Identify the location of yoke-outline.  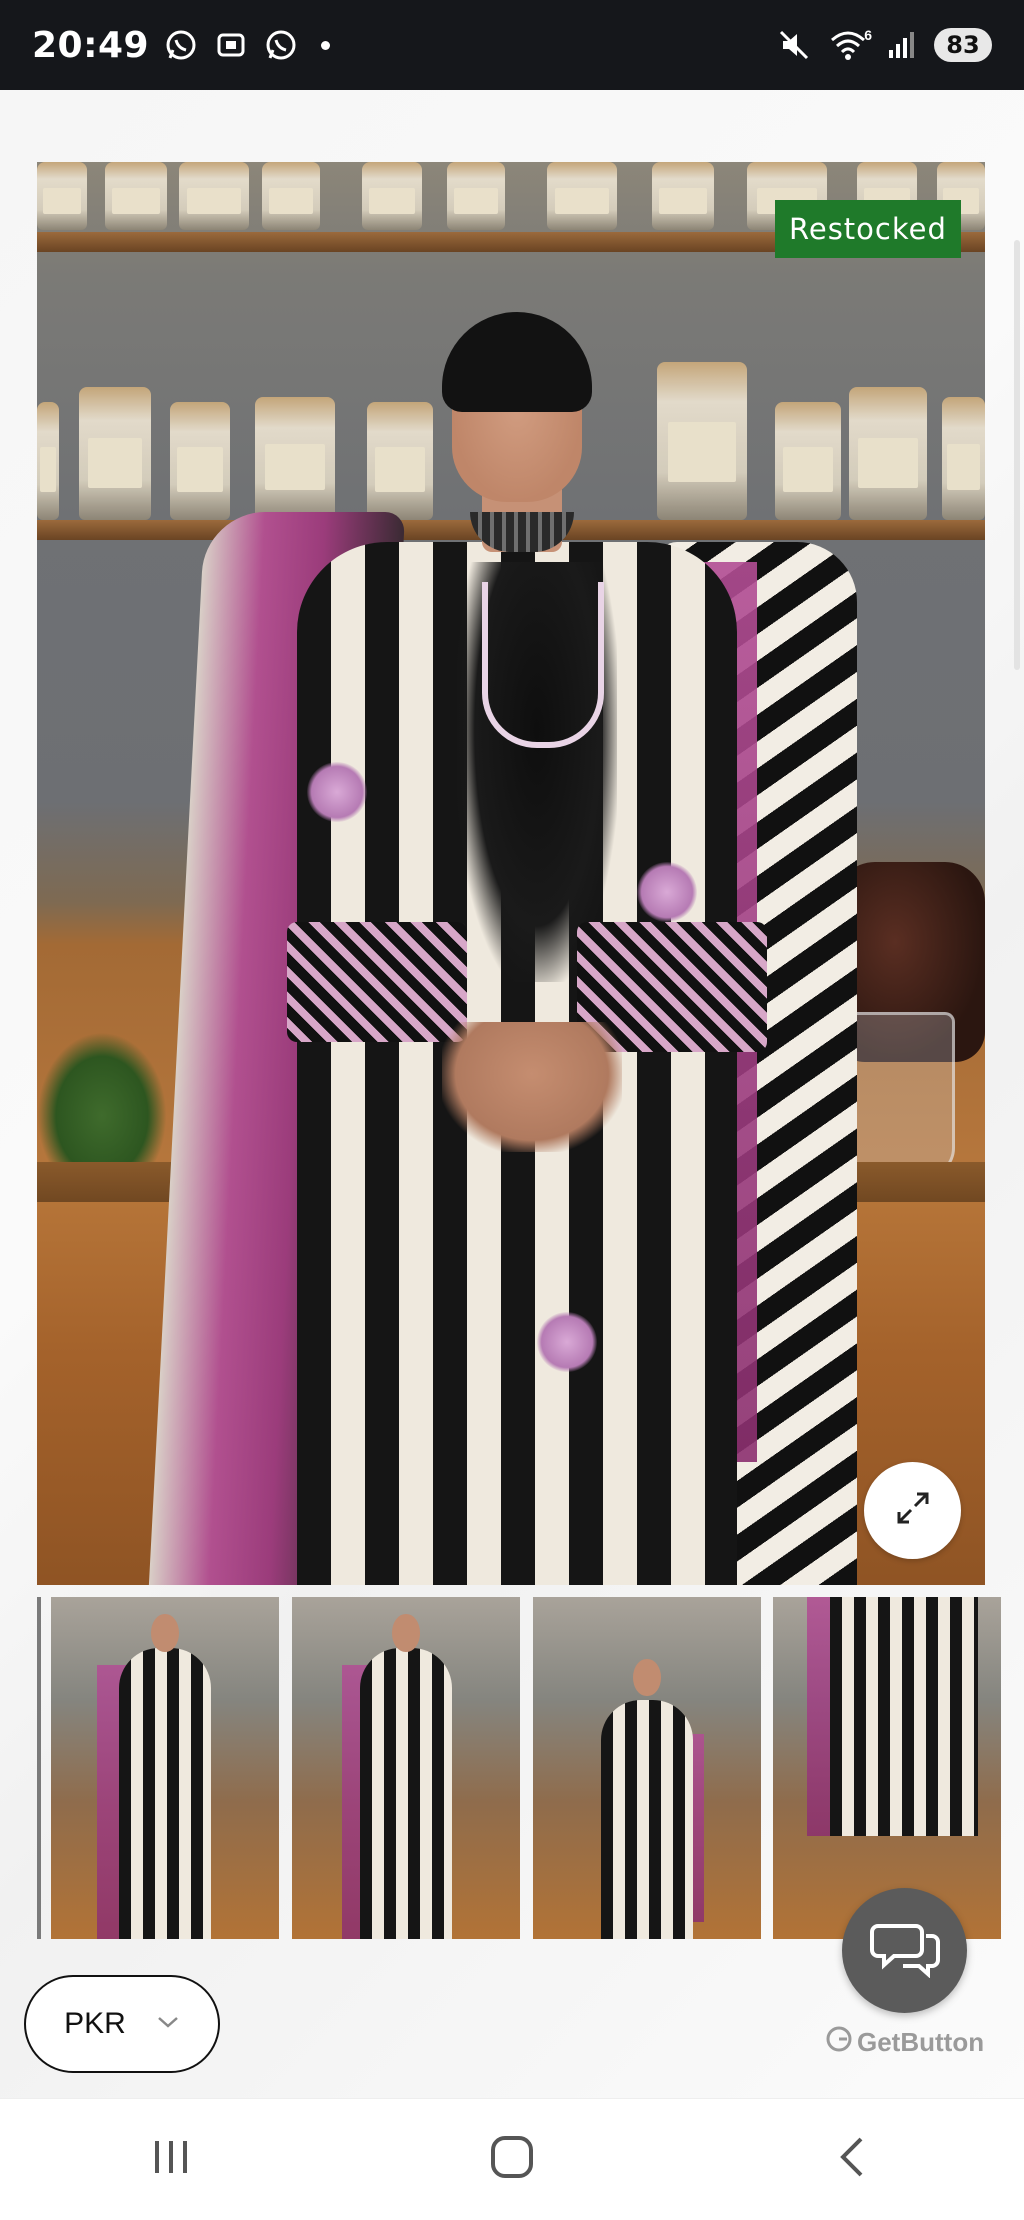
(543, 665).